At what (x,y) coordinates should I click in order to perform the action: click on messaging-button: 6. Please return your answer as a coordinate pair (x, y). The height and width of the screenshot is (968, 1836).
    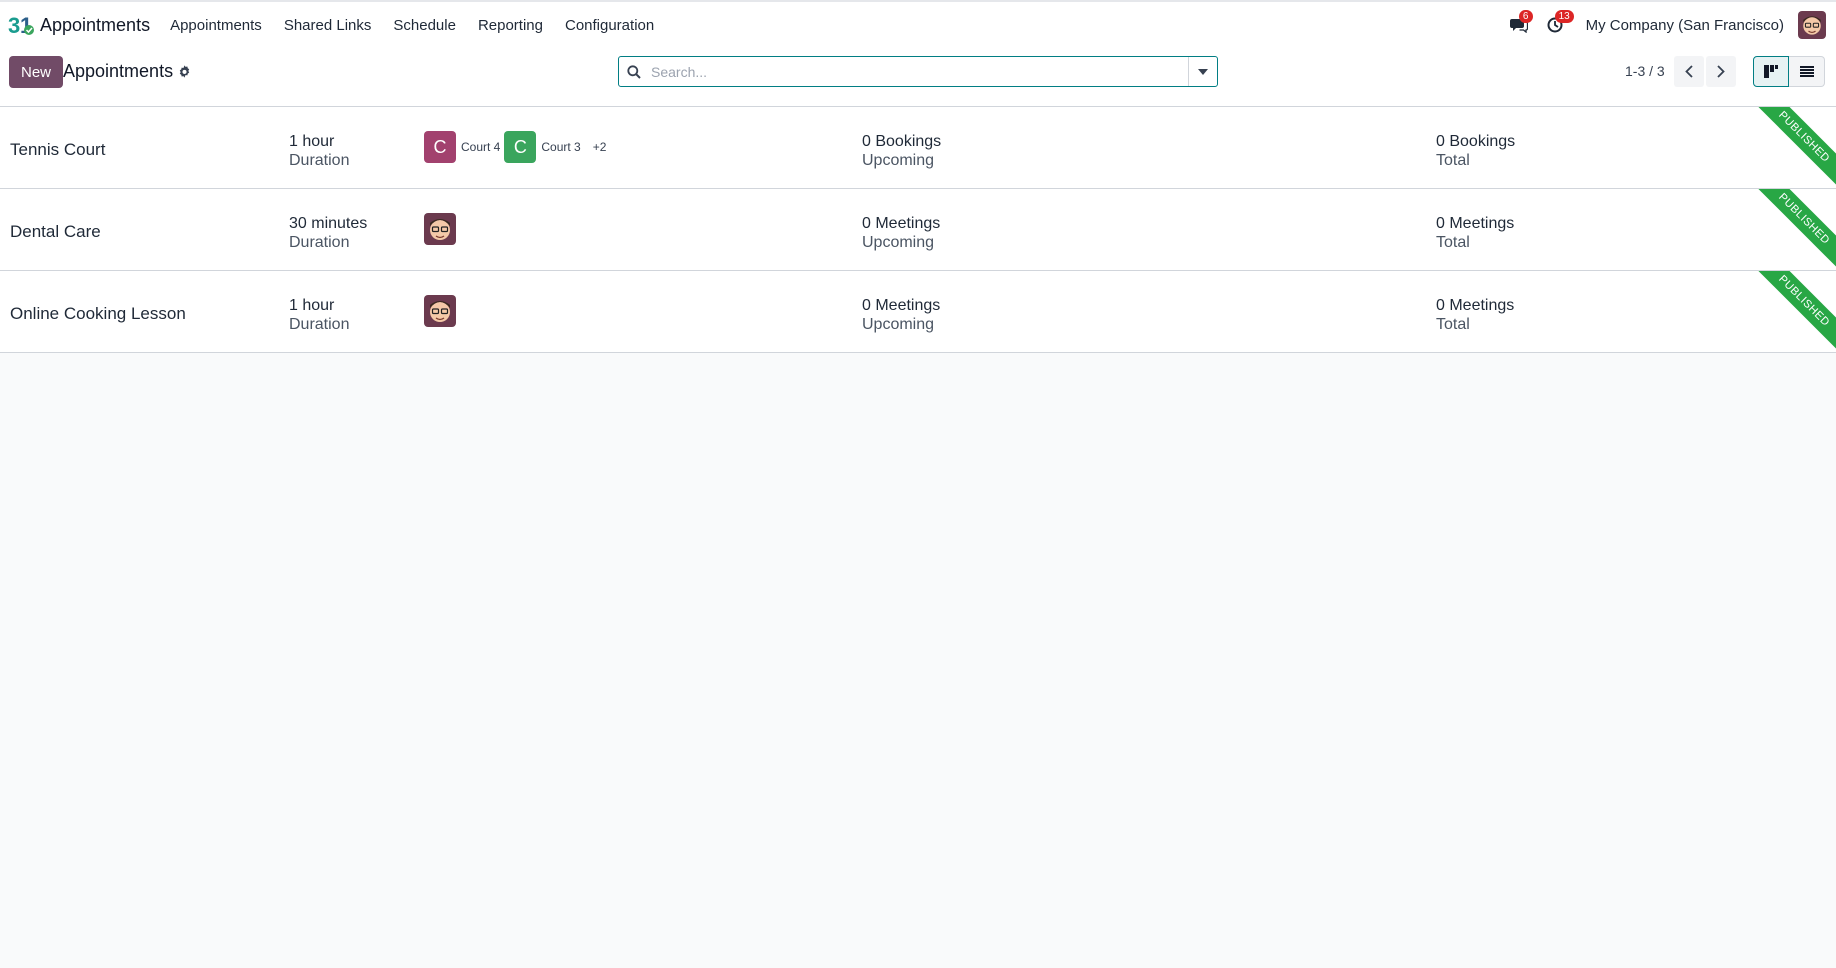
    Looking at the image, I should click on (1519, 24).